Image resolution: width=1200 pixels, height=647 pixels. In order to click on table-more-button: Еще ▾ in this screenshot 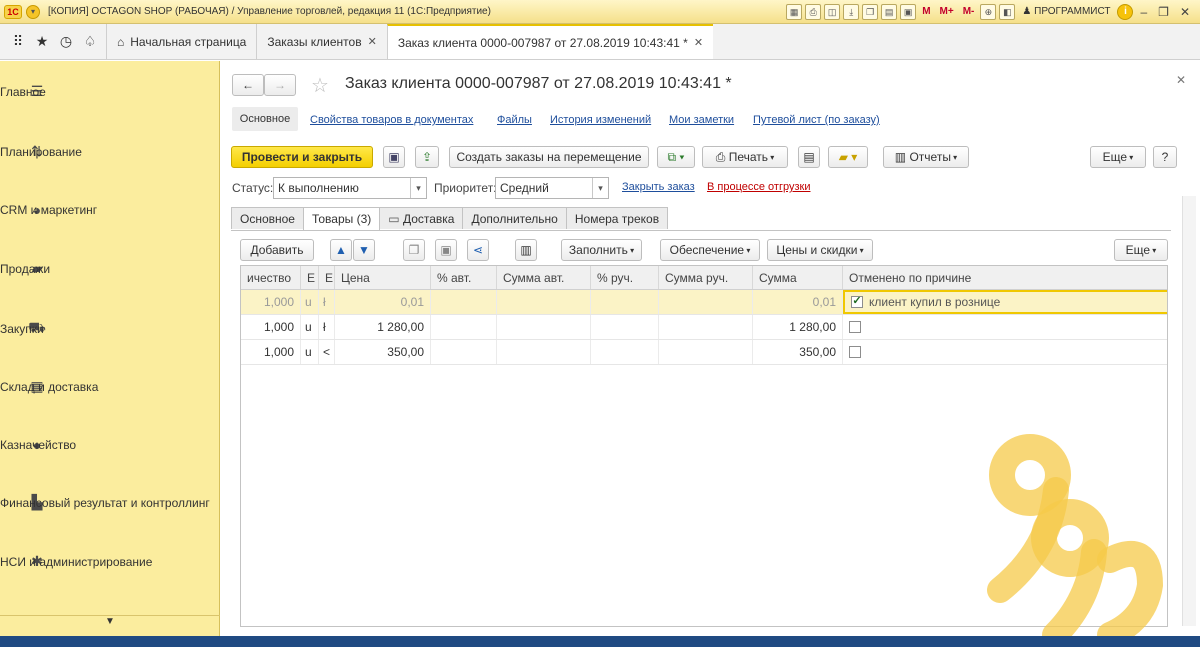, I will do `click(1141, 250)`.